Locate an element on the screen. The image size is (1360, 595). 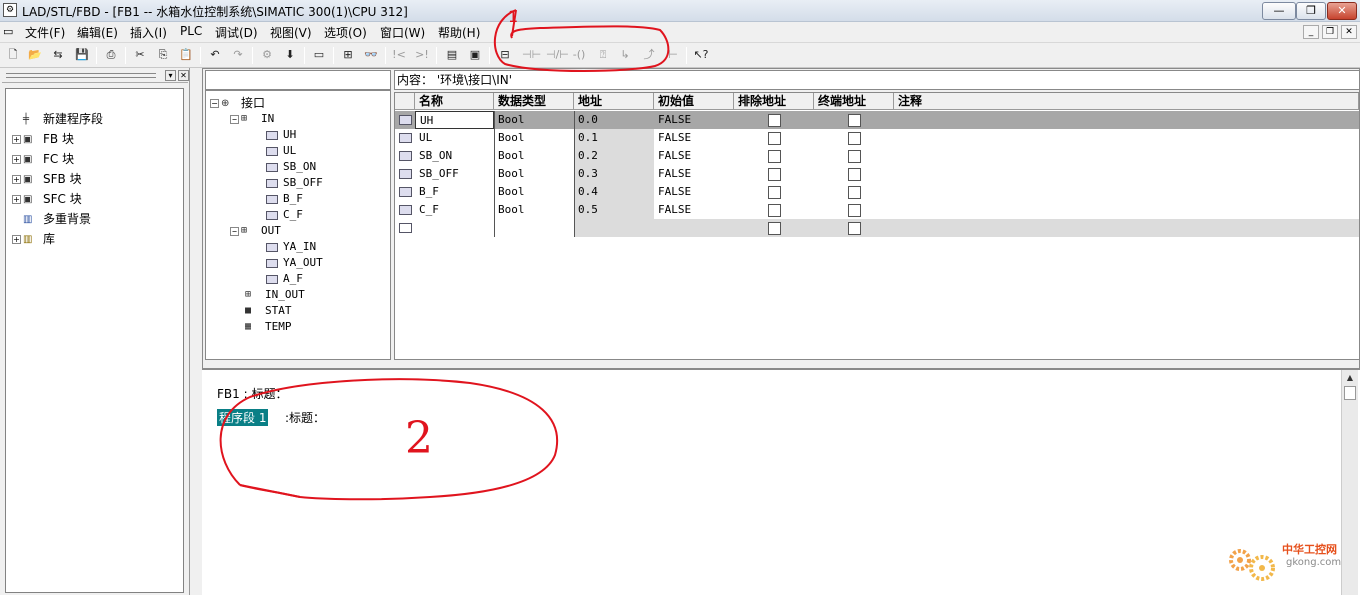
tree-var-a-f: A_F is located at coordinates (284, 279).